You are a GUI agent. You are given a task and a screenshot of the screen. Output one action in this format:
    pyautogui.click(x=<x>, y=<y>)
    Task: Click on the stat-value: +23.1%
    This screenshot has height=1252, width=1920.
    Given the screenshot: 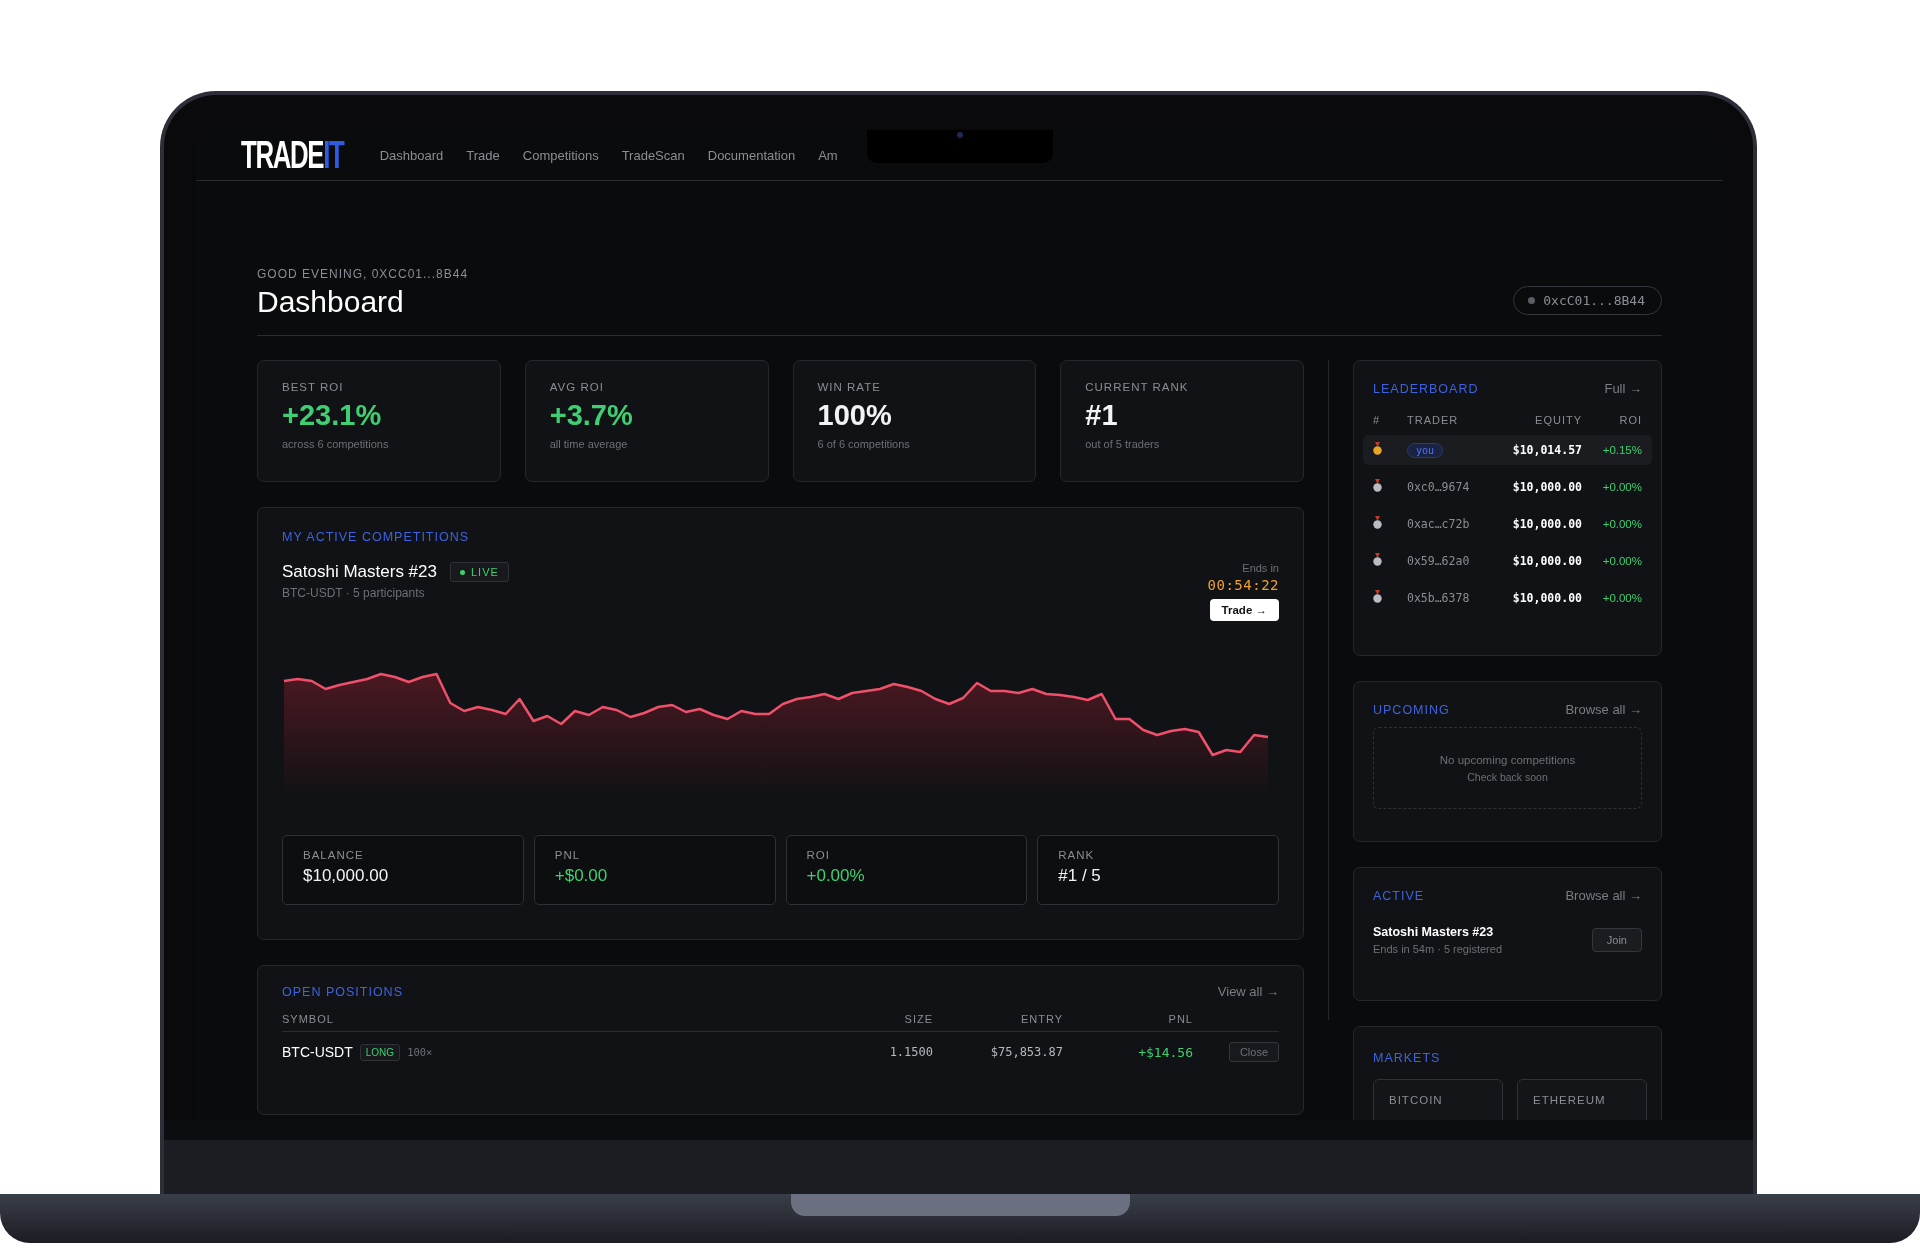 What is the action you would take?
    pyautogui.click(x=332, y=415)
    